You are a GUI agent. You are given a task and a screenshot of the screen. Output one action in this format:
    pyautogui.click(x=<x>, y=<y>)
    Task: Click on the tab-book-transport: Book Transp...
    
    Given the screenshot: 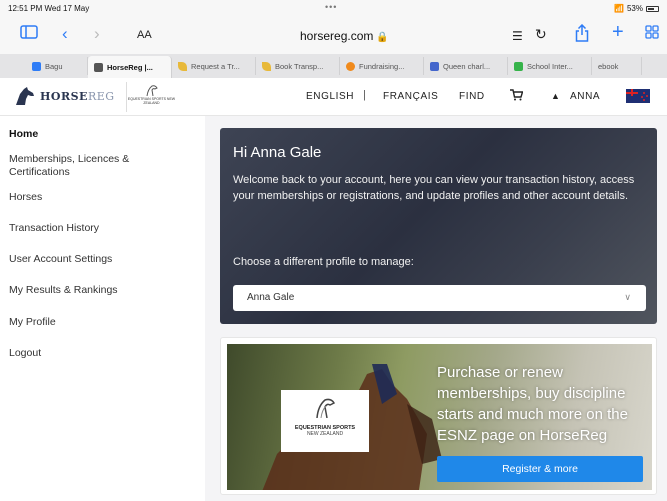 What is the action you would take?
    pyautogui.click(x=298, y=66)
    